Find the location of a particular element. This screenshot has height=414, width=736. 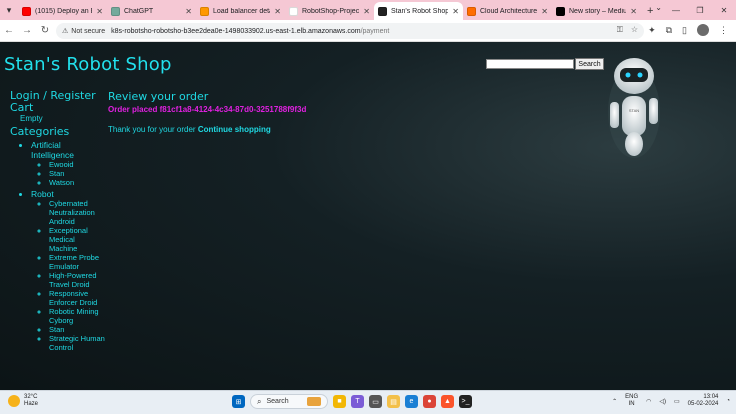

browser-tab: Load balancer detai ✕ is located at coordinates (240, 11).